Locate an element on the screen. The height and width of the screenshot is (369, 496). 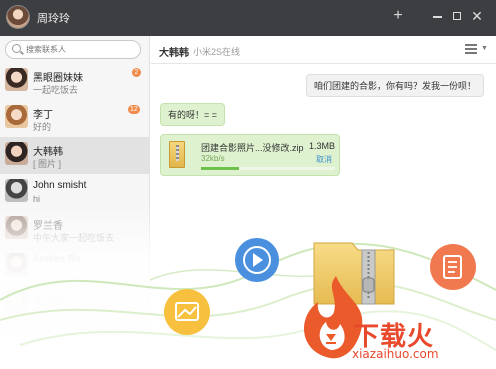
contact-name: Andrea Ro is located at coordinates (57, 259).